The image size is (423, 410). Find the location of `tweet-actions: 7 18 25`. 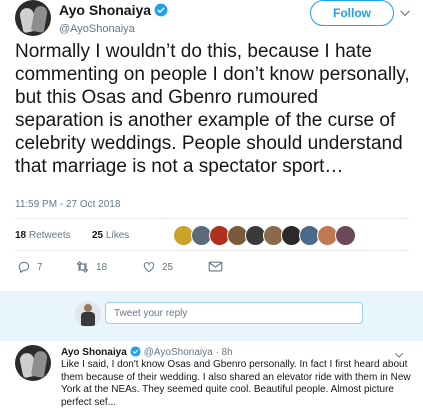

tweet-actions: 7 18 25 is located at coordinates (212, 268).